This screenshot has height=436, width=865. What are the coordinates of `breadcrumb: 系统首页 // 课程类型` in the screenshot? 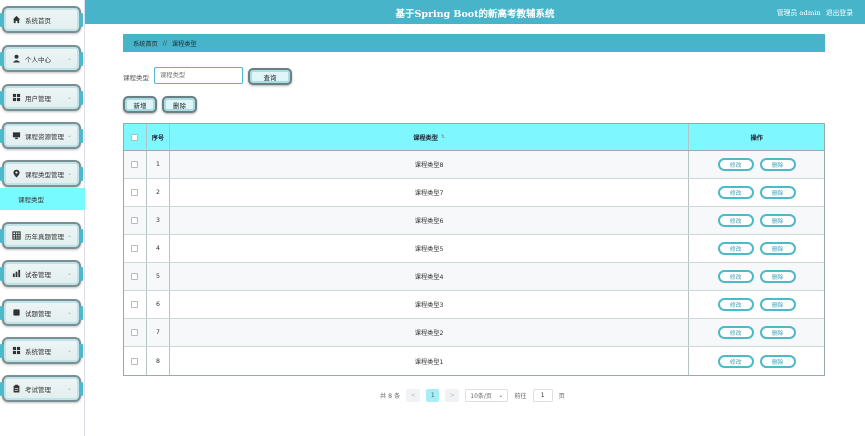 It's located at (474, 43).